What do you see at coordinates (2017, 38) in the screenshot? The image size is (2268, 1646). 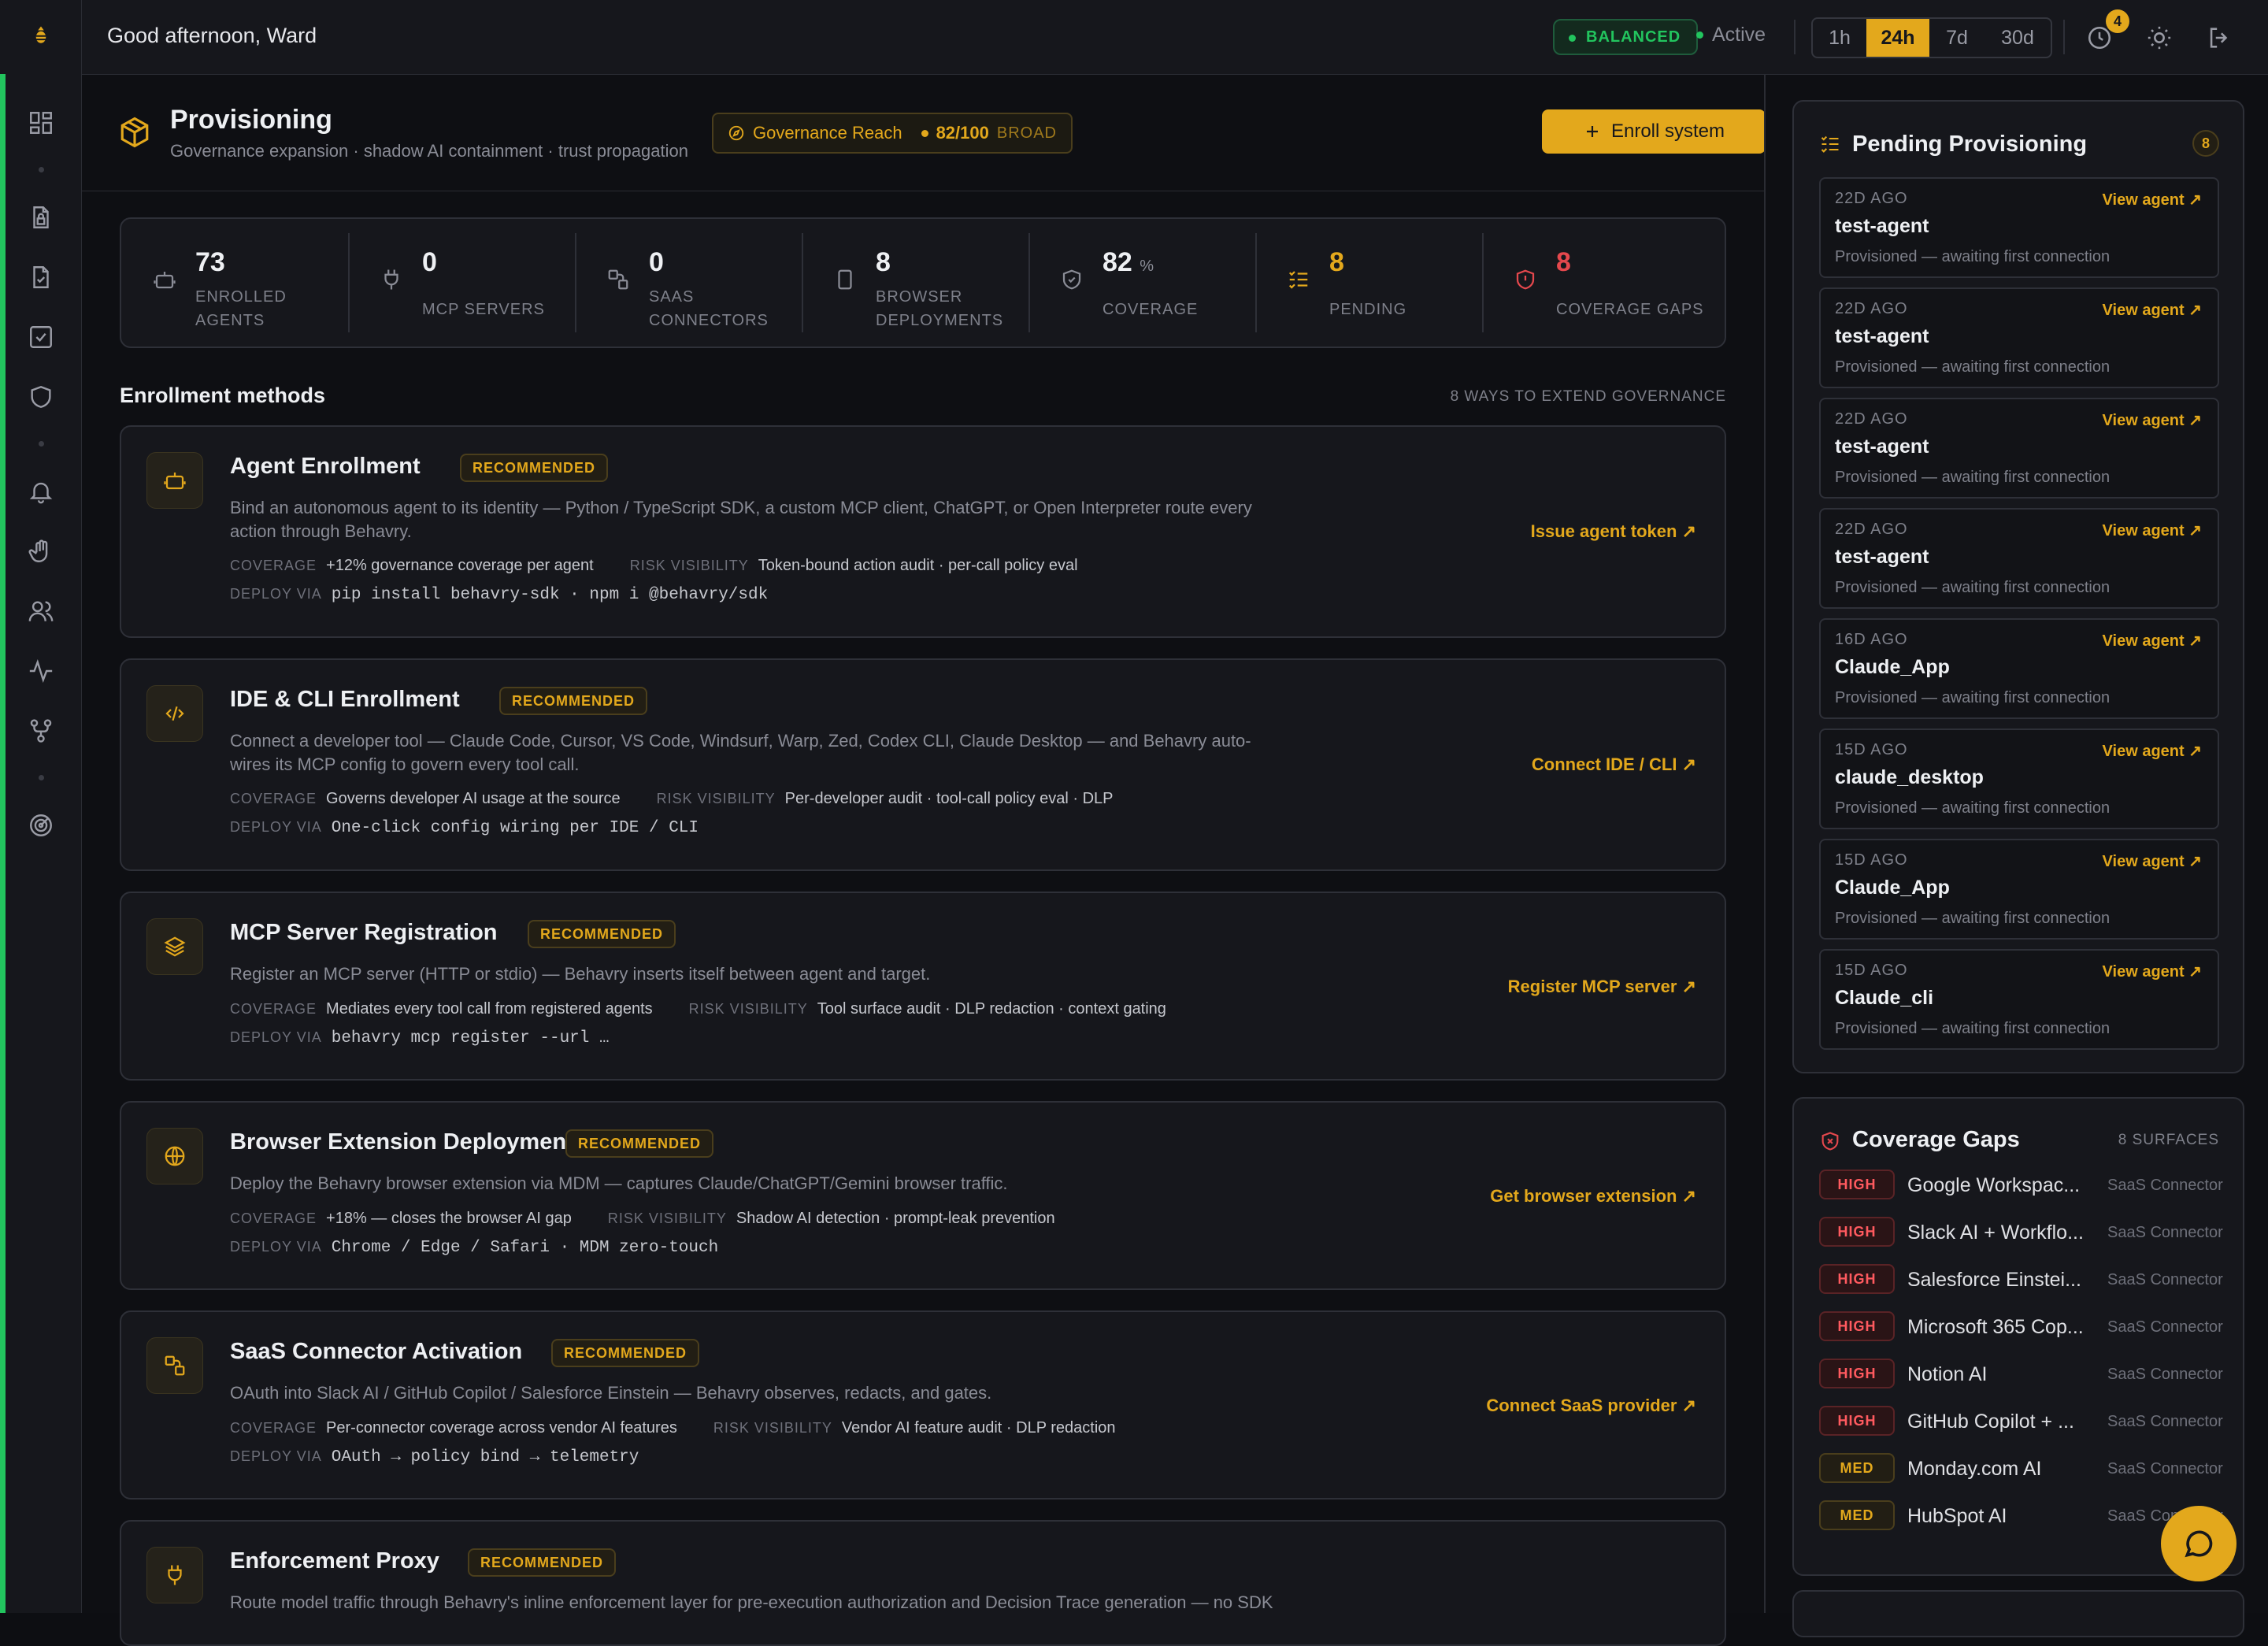 I see `range-30d: 30d` at bounding box center [2017, 38].